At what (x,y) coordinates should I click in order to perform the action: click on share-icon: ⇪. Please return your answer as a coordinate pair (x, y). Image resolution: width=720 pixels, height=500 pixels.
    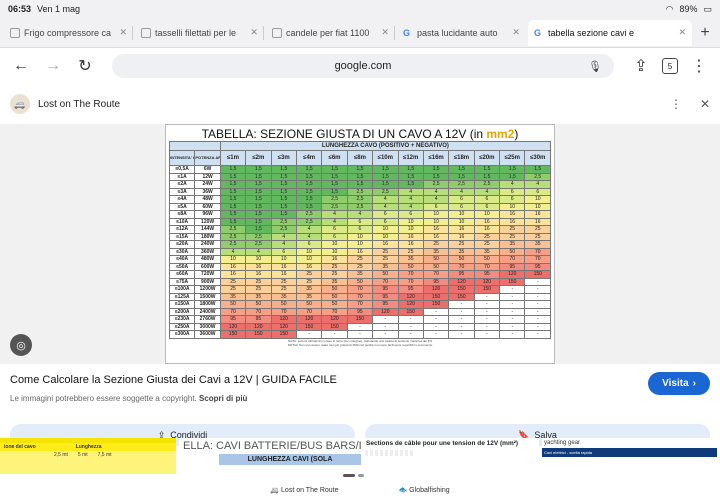
    Looking at the image, I should click on (641, 66).